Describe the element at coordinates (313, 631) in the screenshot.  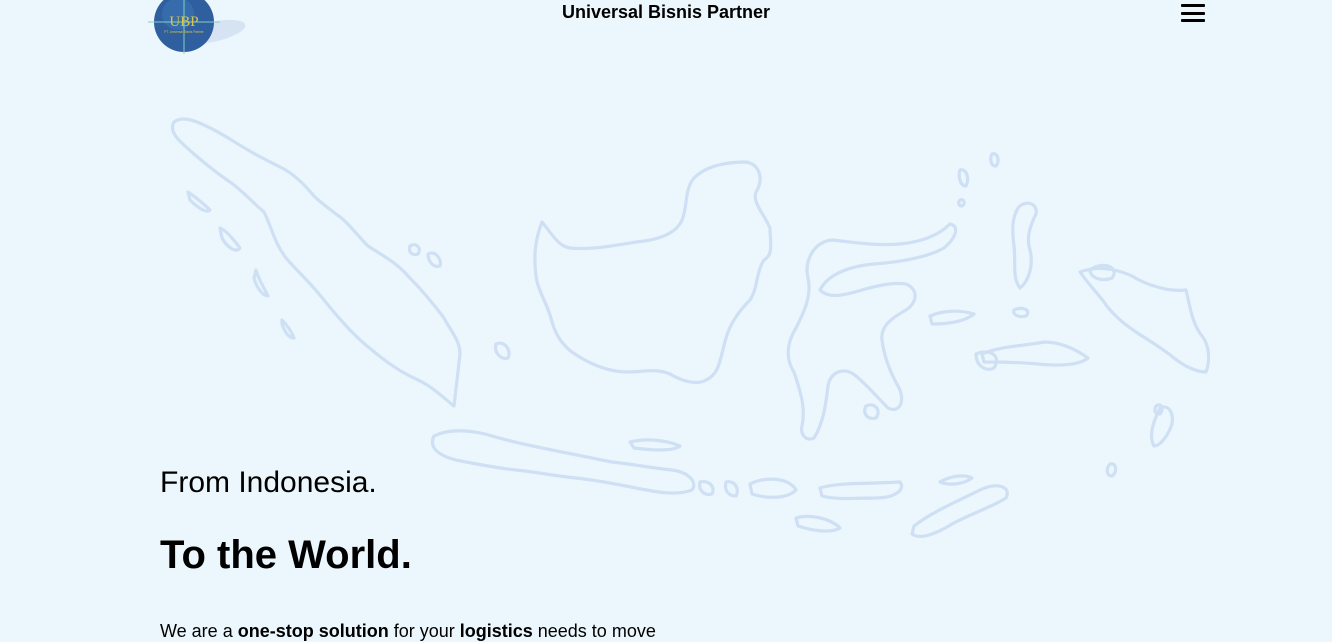
I see `hero-desc-highlight-1: one-stop solution` at that location.